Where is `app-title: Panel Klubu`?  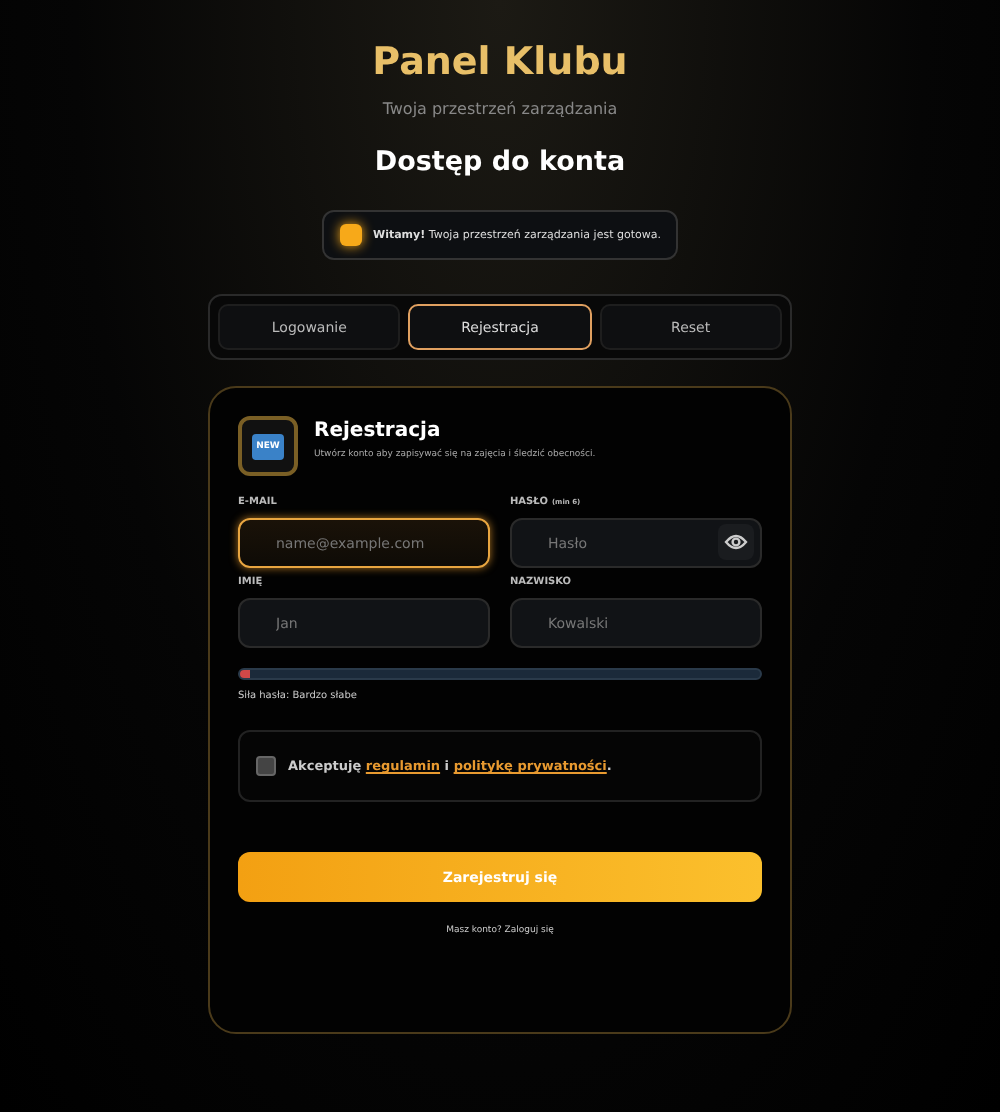
app-title: Panel Klubu is located at coordinates (500, 62).